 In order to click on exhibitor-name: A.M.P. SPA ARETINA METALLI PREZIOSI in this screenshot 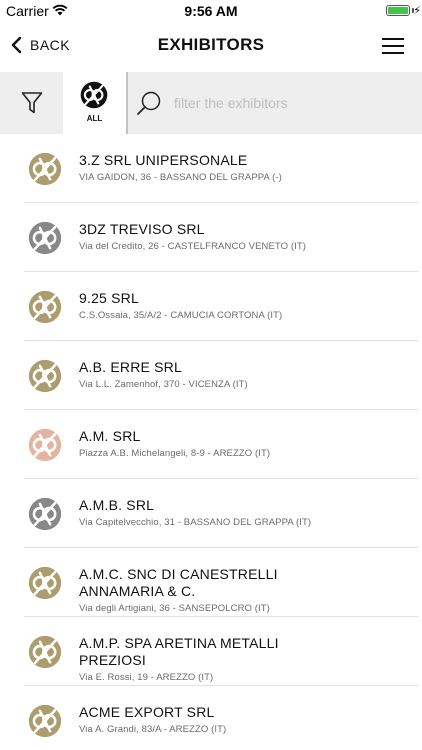, I will do `click(179, 651)`.